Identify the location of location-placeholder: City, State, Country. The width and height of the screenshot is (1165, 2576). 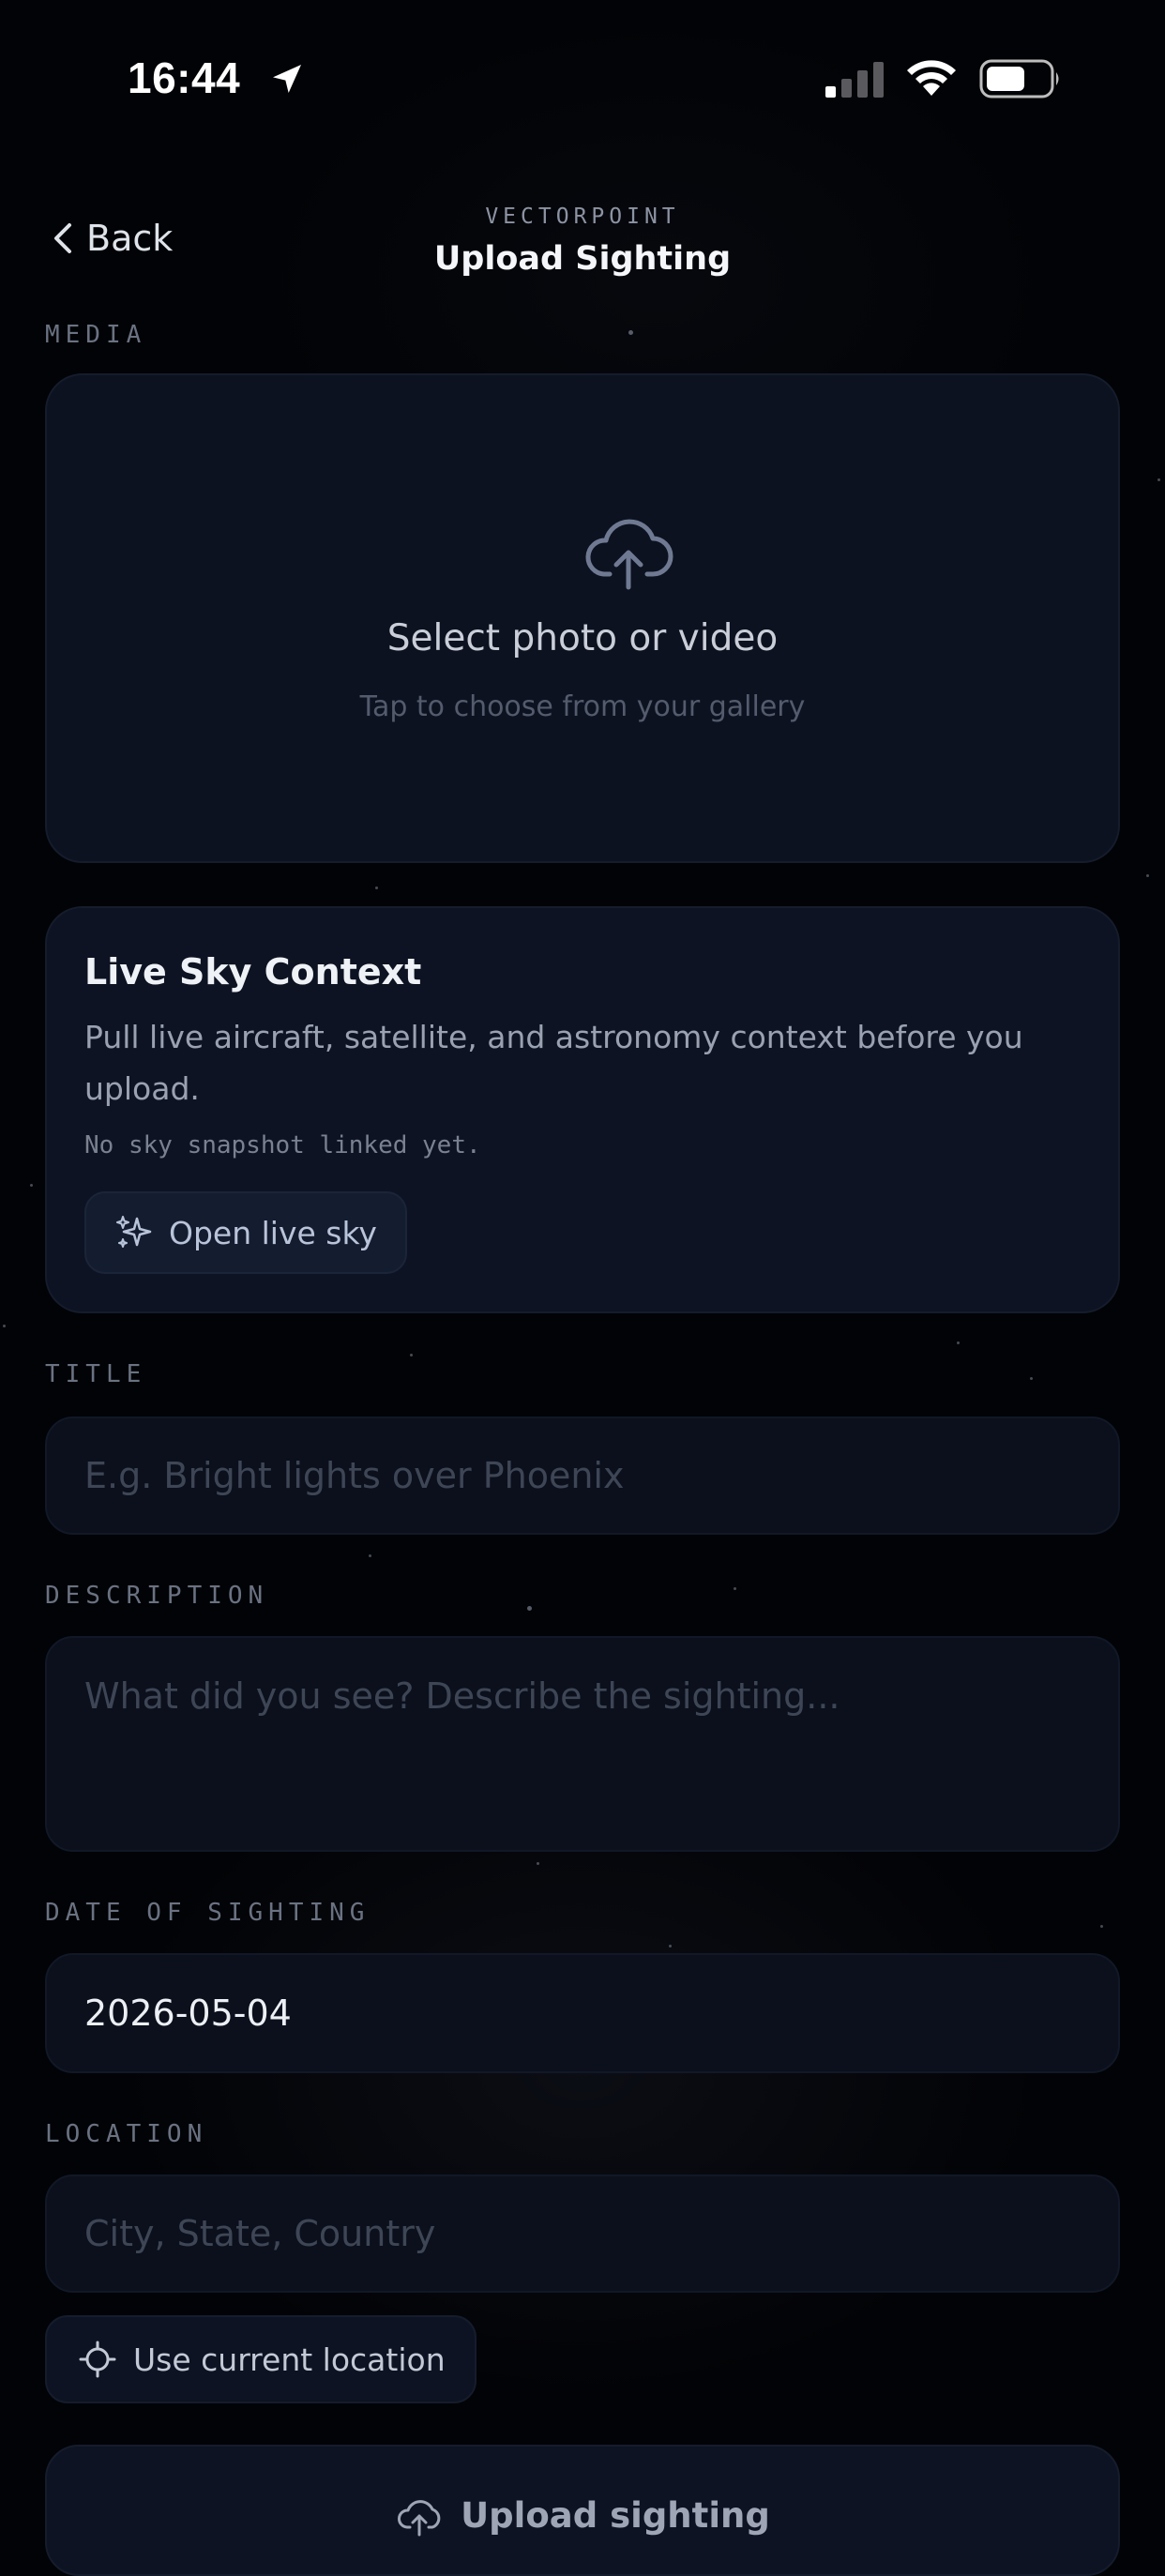
(260, 2233).